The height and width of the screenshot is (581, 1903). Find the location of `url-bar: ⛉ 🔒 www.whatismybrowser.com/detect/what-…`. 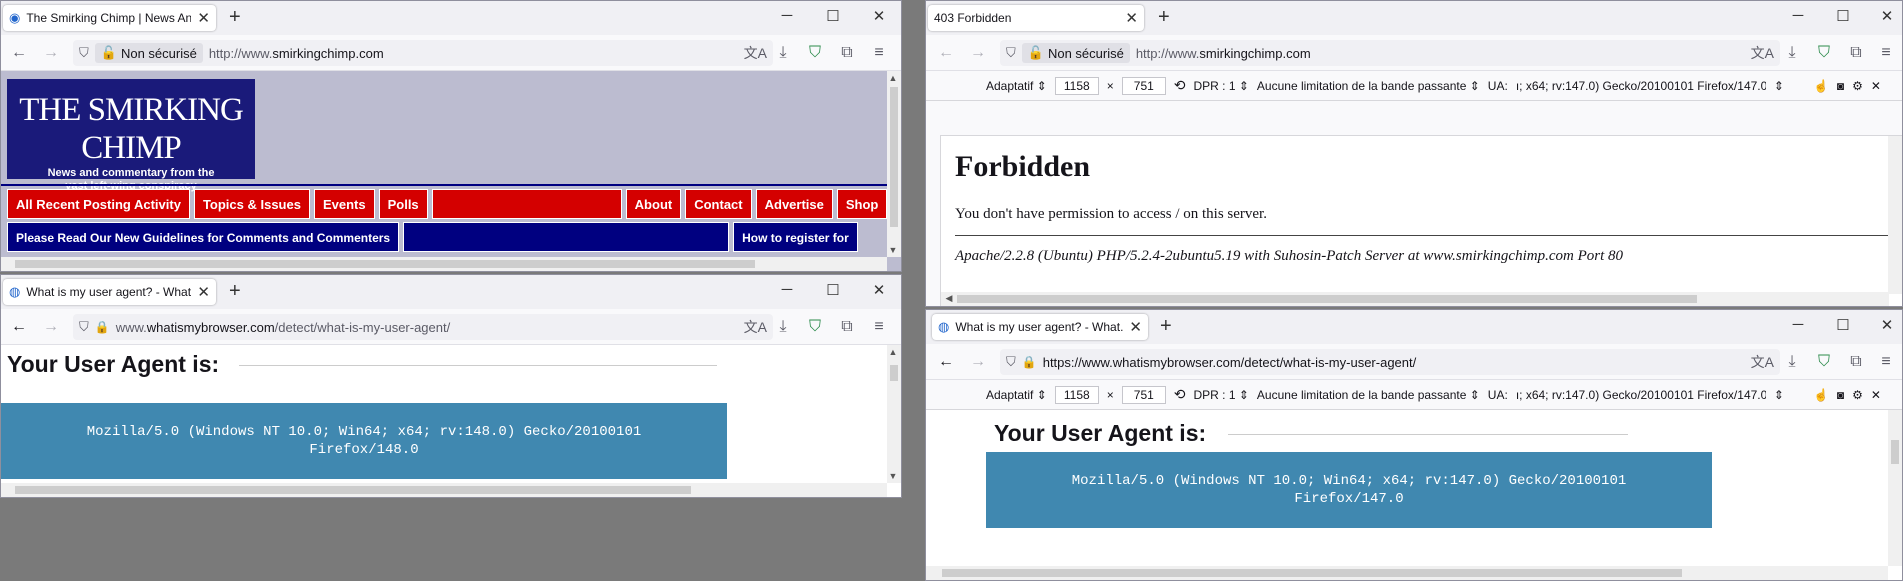

url-bar: ⛉ 🔒 www.whatismybrowser.com/detect/what-… is located at coordinates (423, 327).